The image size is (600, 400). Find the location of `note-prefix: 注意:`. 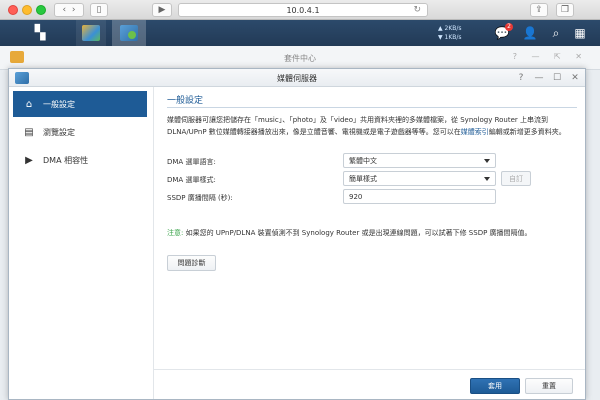

note-prefix: 注意: is located at coordinates (175, 233).